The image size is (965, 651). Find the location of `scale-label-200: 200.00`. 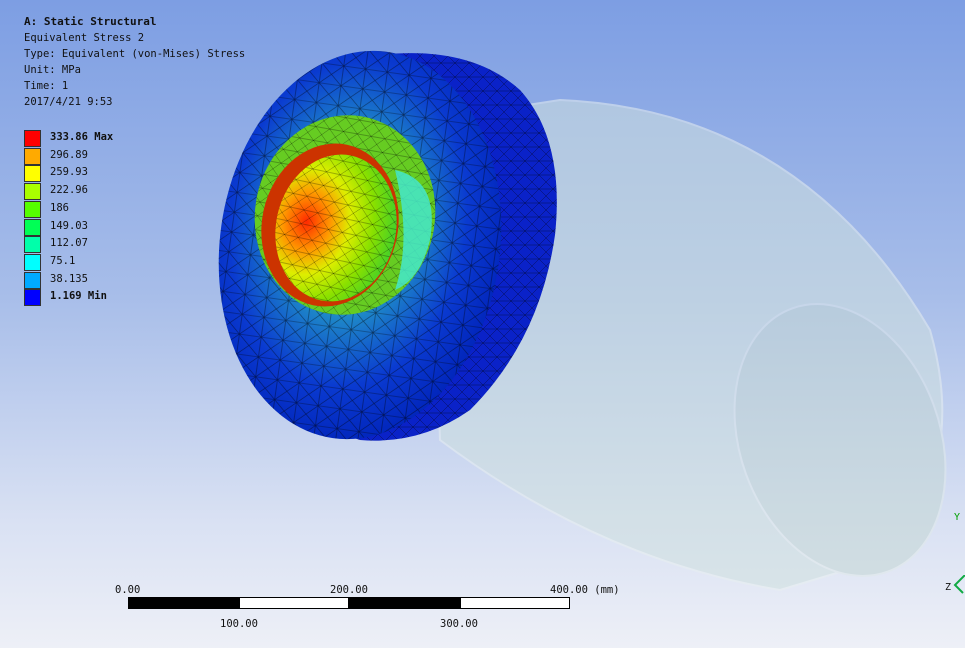

scale-label-200: 200.00 is located at coordinates (349, 590).